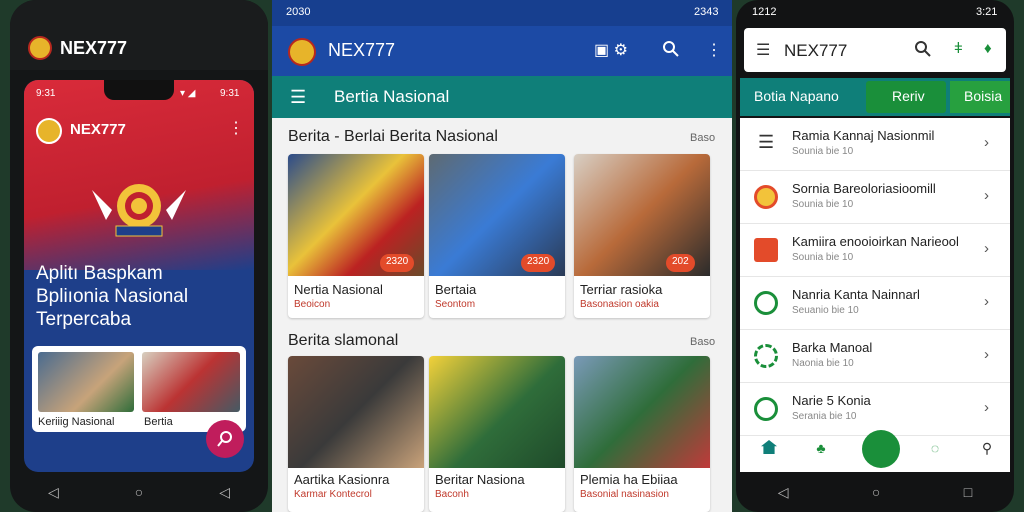  I want to click on status-bar: 2030 2343, so click(502, 13).